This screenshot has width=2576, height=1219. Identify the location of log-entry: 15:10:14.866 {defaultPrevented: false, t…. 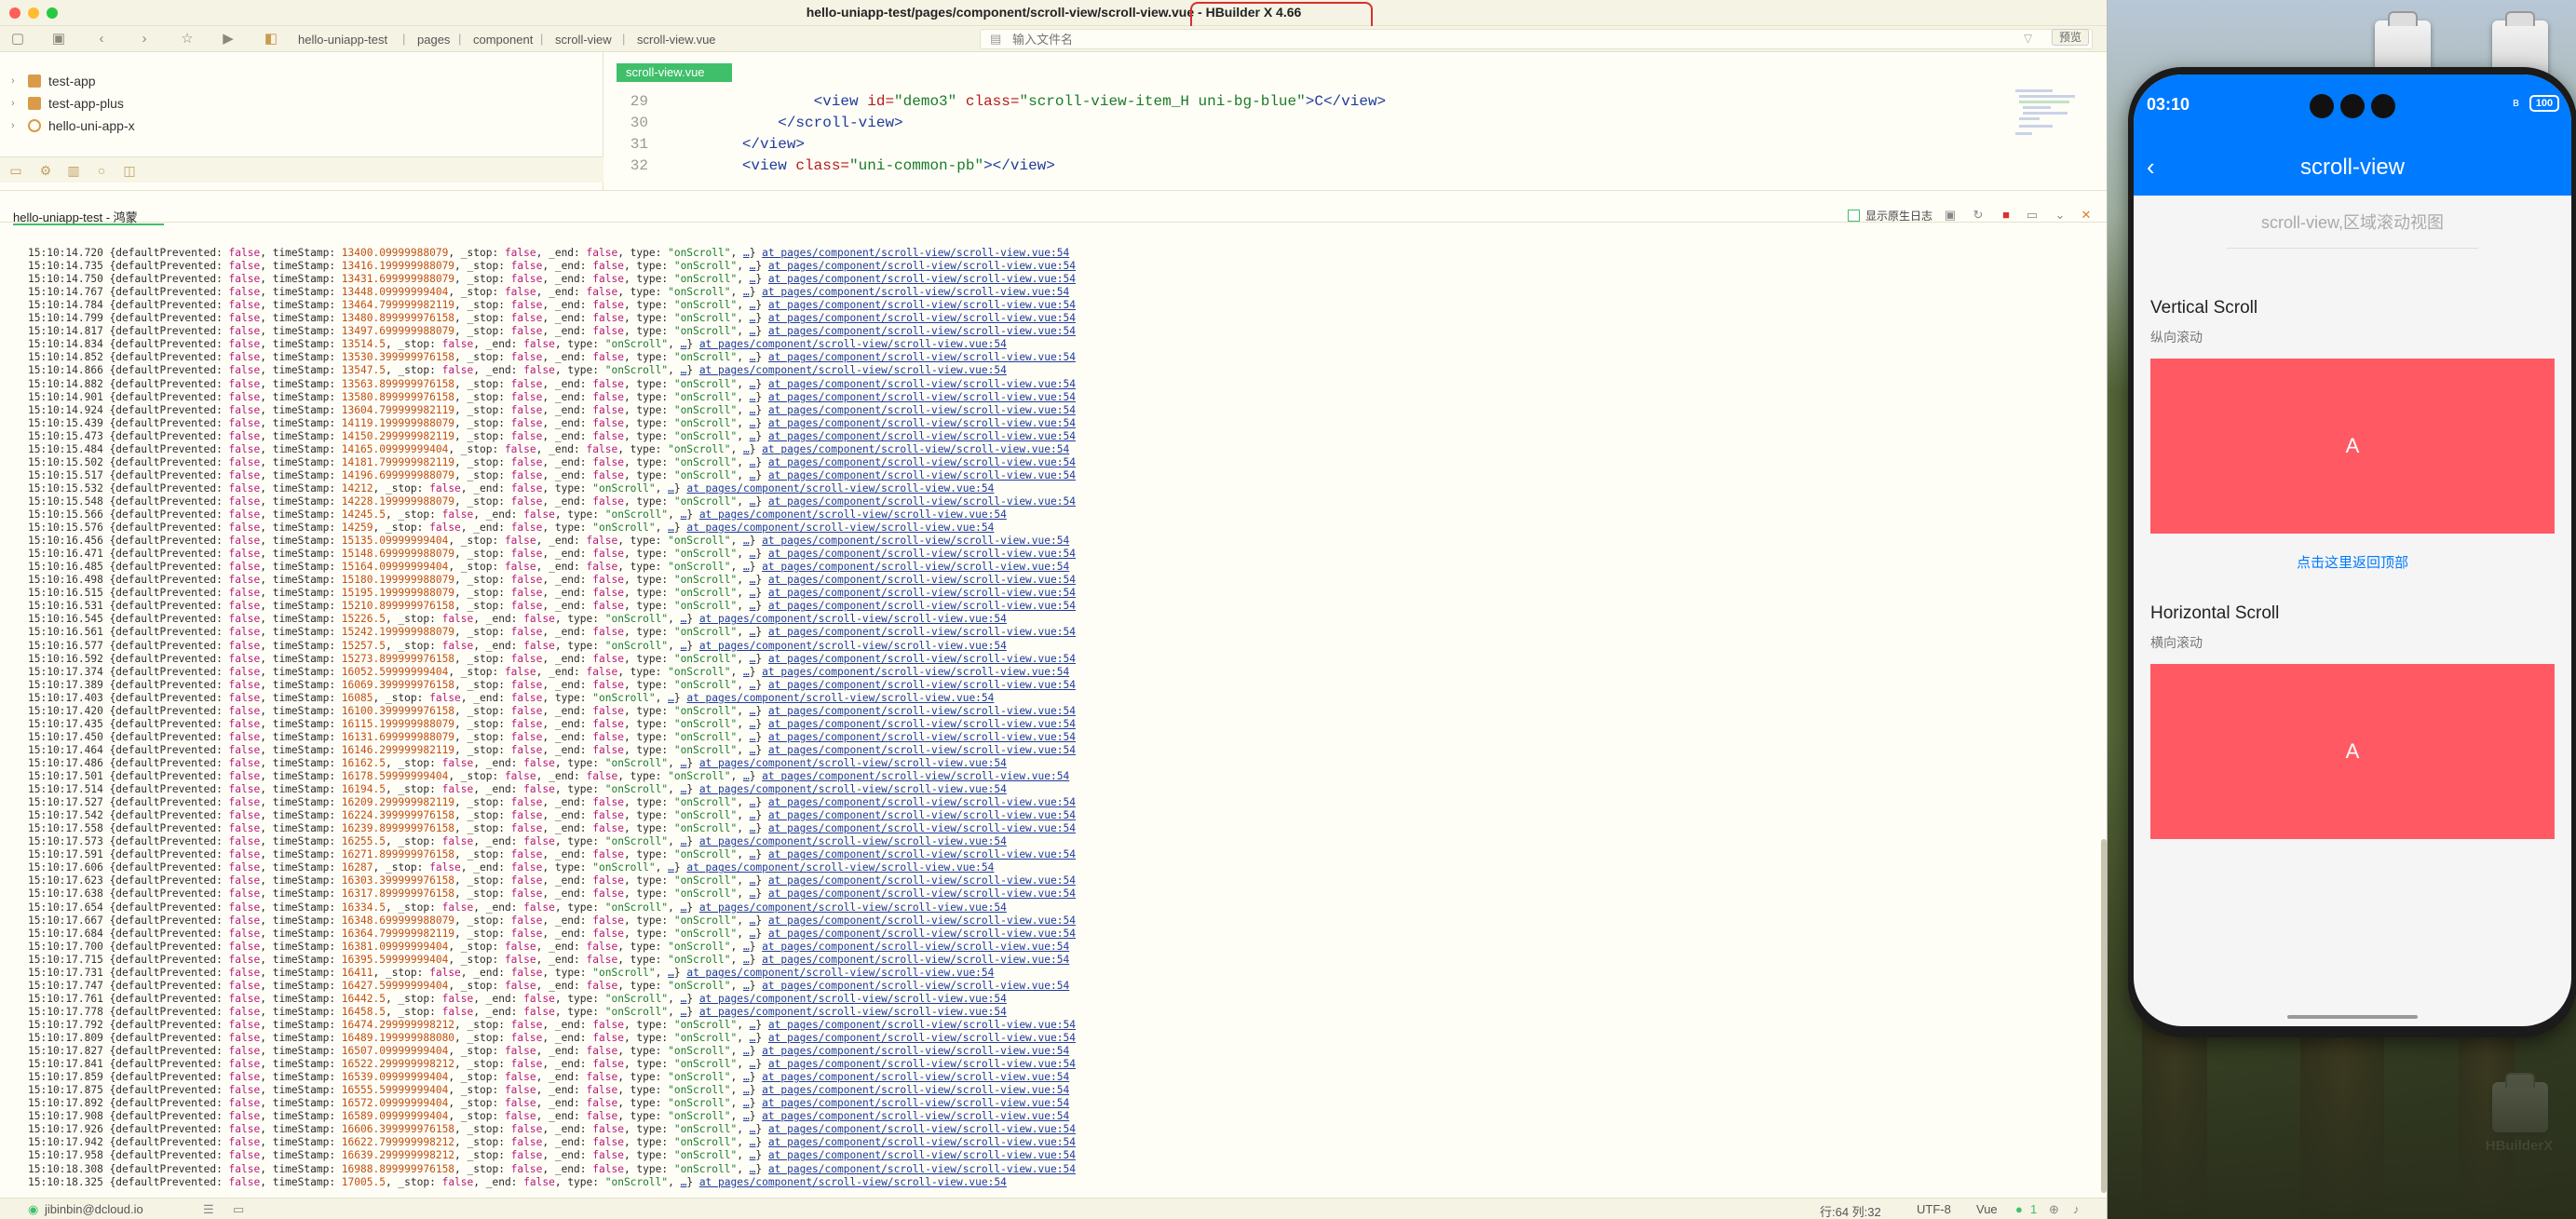
(517, 370).